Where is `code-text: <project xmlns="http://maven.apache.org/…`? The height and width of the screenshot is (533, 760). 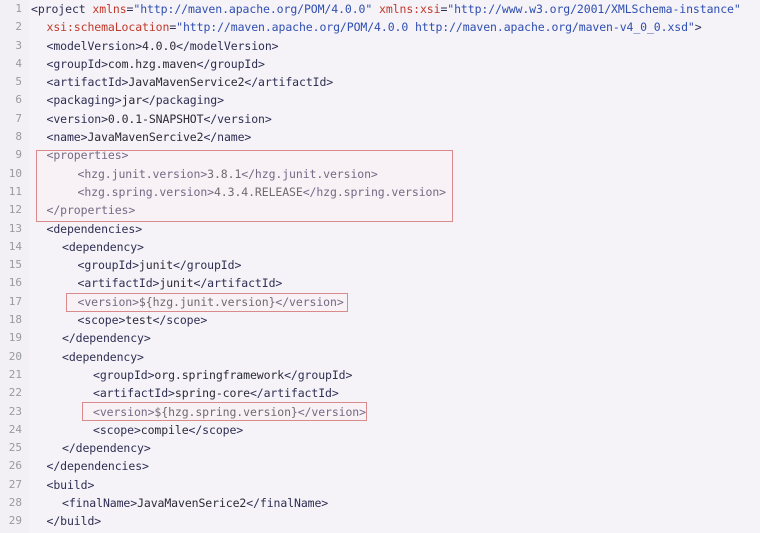
code-text: <project xmlns="http://maven.apache.org/… is located at coordinates (386, 9).